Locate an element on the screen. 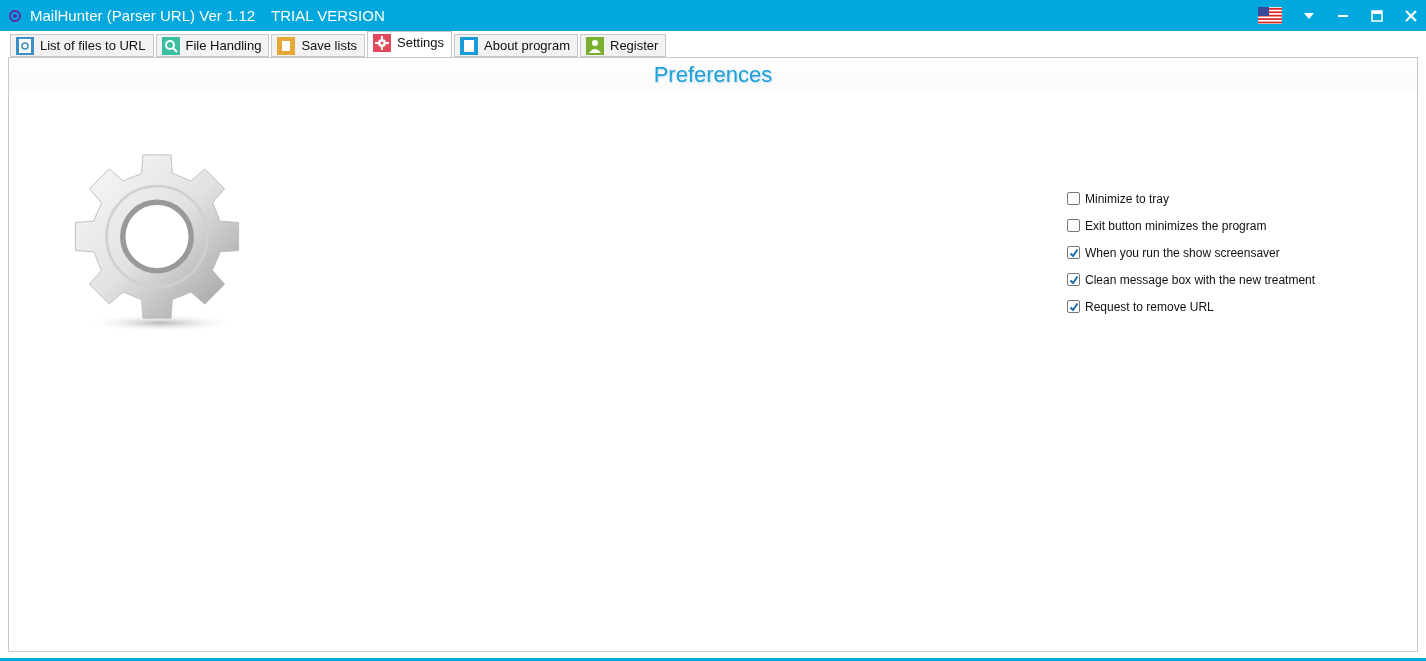 The width and height of the screenshot is (1426, 661). window-title: MailHunter (Parser URL) Ver 1.12 is located at coordinates (143, 15).